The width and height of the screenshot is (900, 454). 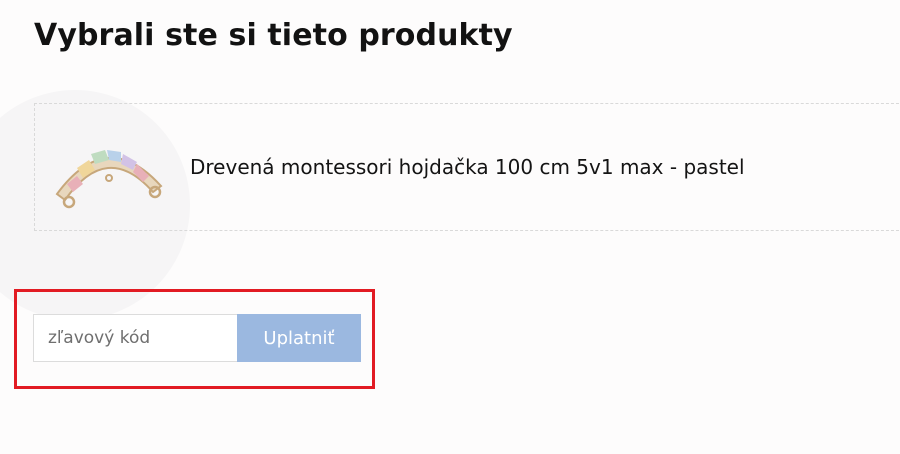 I want to click on wooden-rocker-icon, so click(x=108, y=168).